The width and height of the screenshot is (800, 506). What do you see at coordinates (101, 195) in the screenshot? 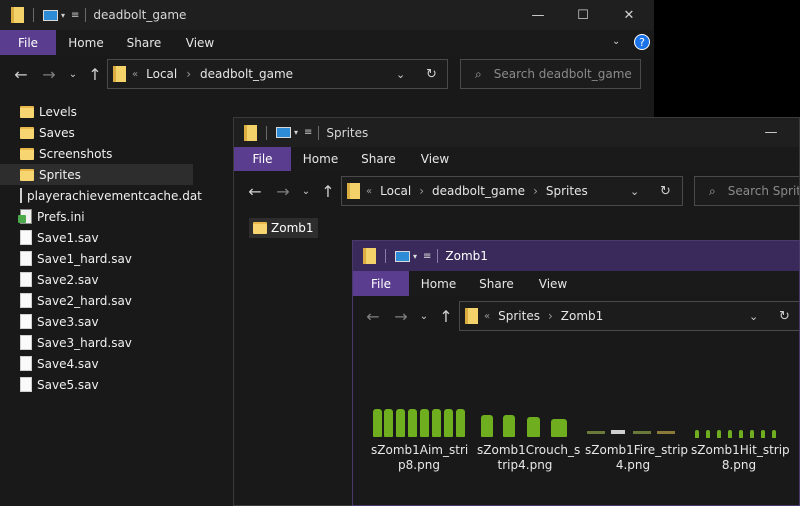
I see `list-item-file: playerachievementcache.dat` at bounding box center [101, 195].